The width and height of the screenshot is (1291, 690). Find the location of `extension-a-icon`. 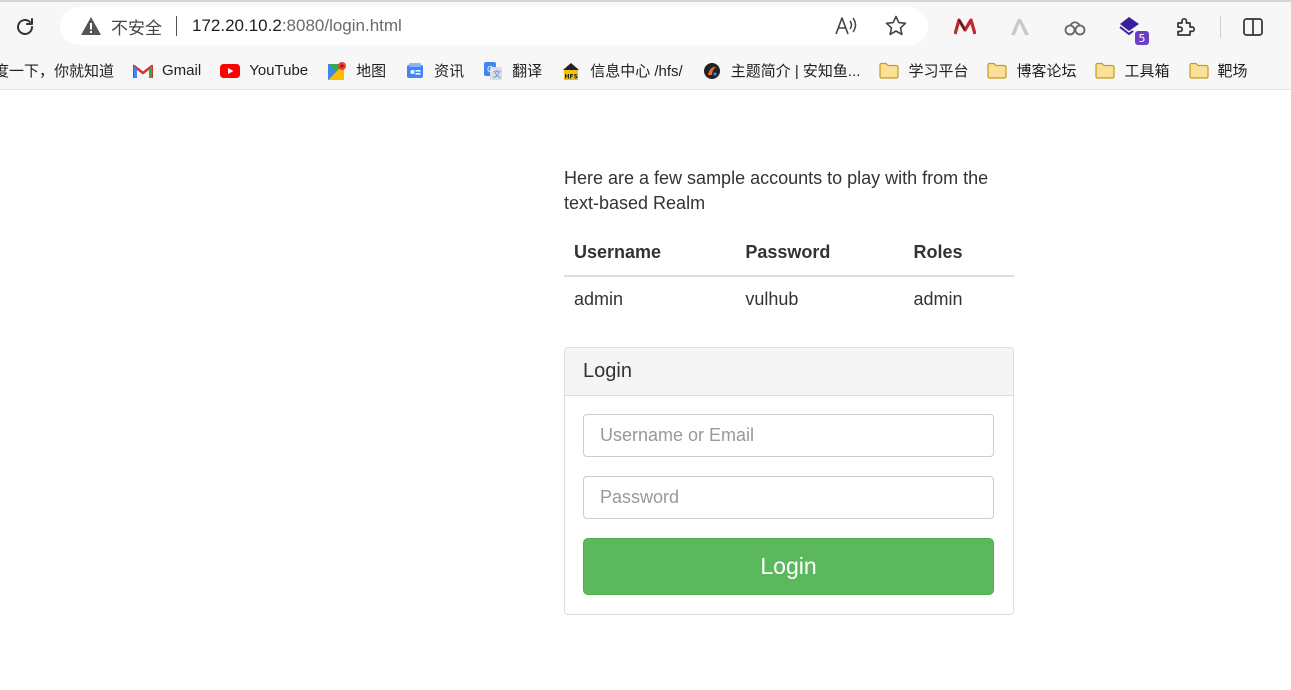

extension-a-icon is located at coordinates (1020, 27).